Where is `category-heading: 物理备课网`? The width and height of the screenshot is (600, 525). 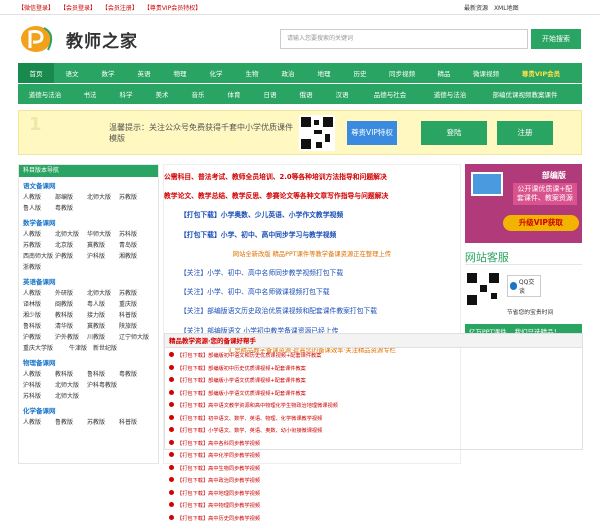 category-heading: 物理备课网 is located at coordinates (88, 362).